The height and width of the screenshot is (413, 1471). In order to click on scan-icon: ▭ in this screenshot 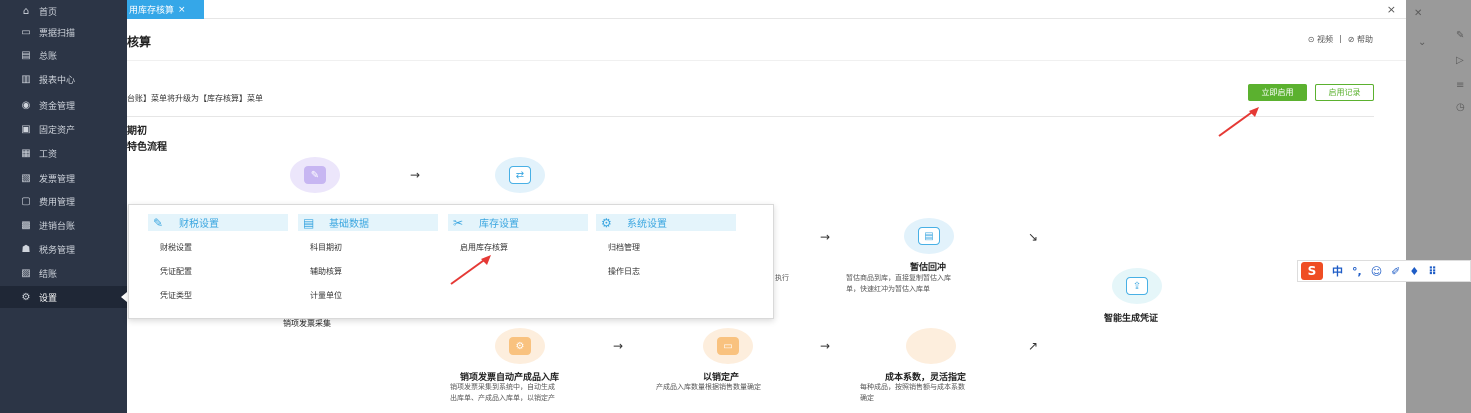, I will do `click(26, 32)`.